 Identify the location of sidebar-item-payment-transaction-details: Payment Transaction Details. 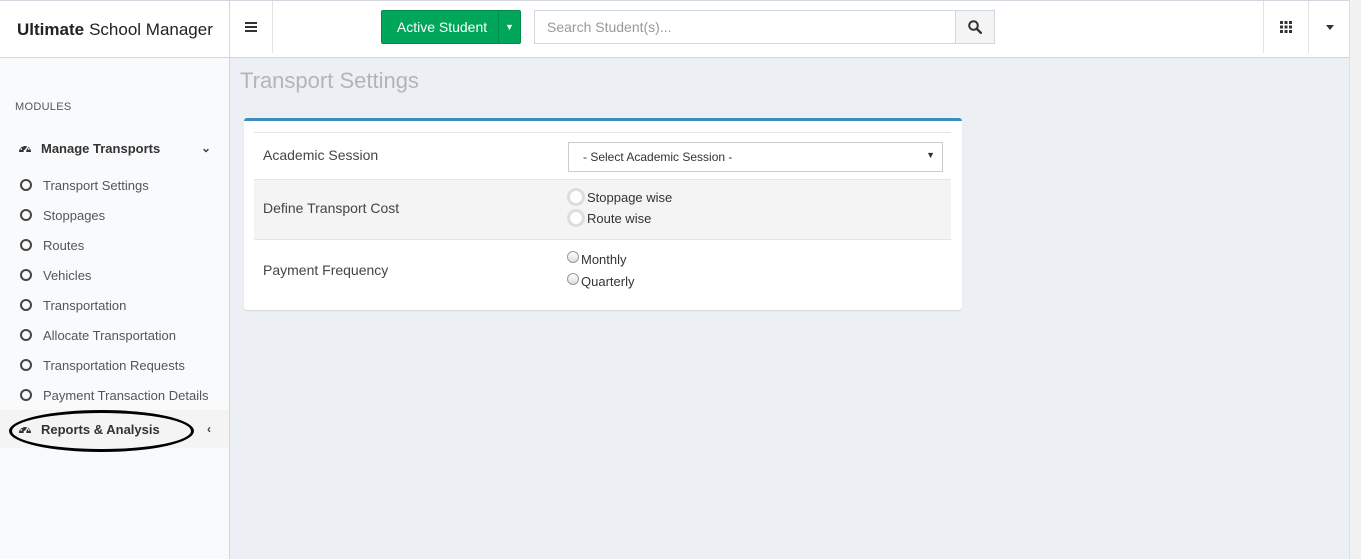
(114, 395).